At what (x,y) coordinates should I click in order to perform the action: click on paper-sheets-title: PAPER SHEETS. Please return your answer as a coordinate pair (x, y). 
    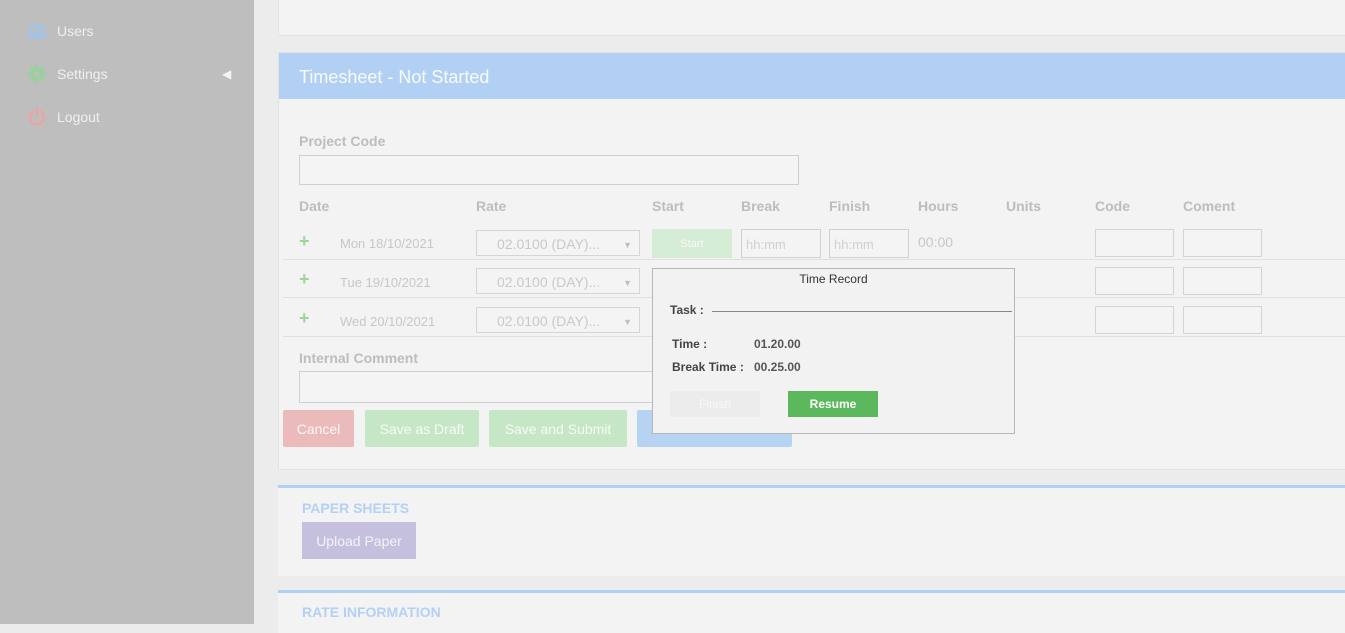
    Looking at the image, I should click on (356, 508).